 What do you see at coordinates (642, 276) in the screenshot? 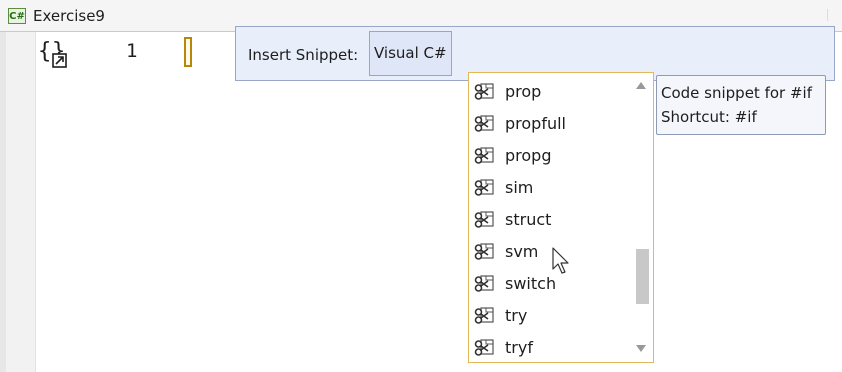
I see `scrollbar-thumb` at bounding box center [642, 276].